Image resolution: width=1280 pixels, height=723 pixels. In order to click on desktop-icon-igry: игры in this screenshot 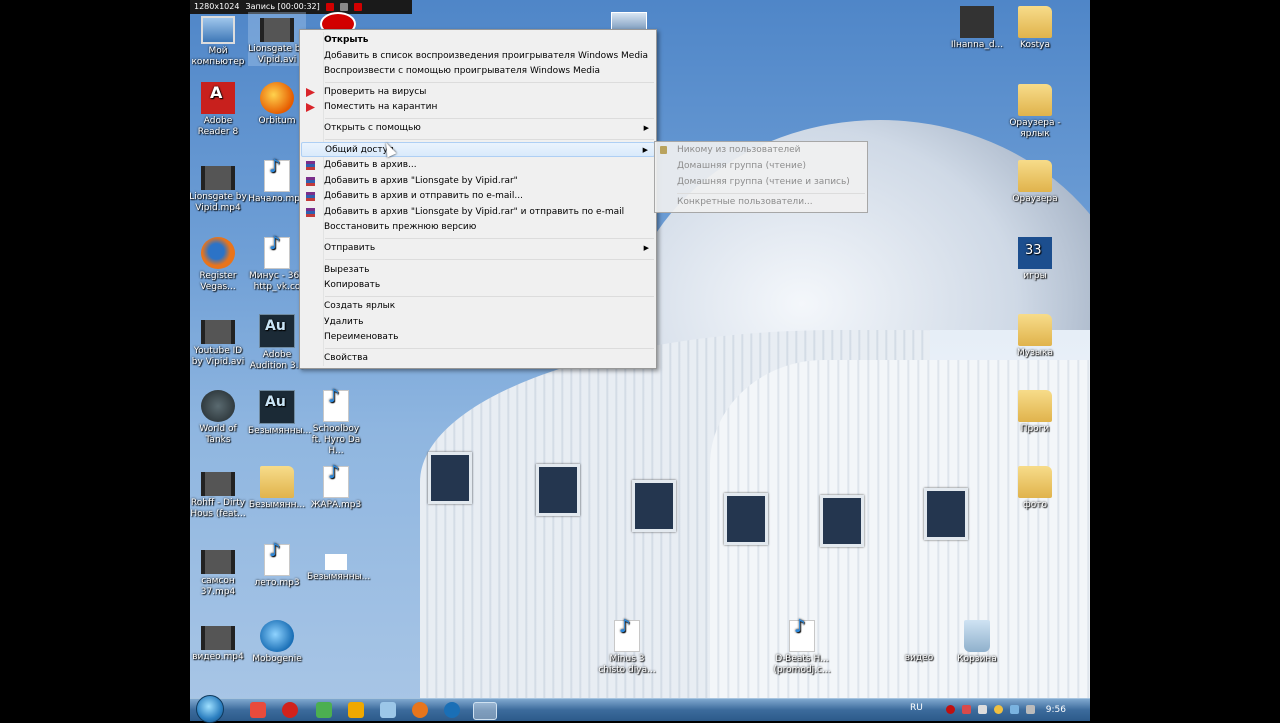, I will do `click(1035, 259)`.